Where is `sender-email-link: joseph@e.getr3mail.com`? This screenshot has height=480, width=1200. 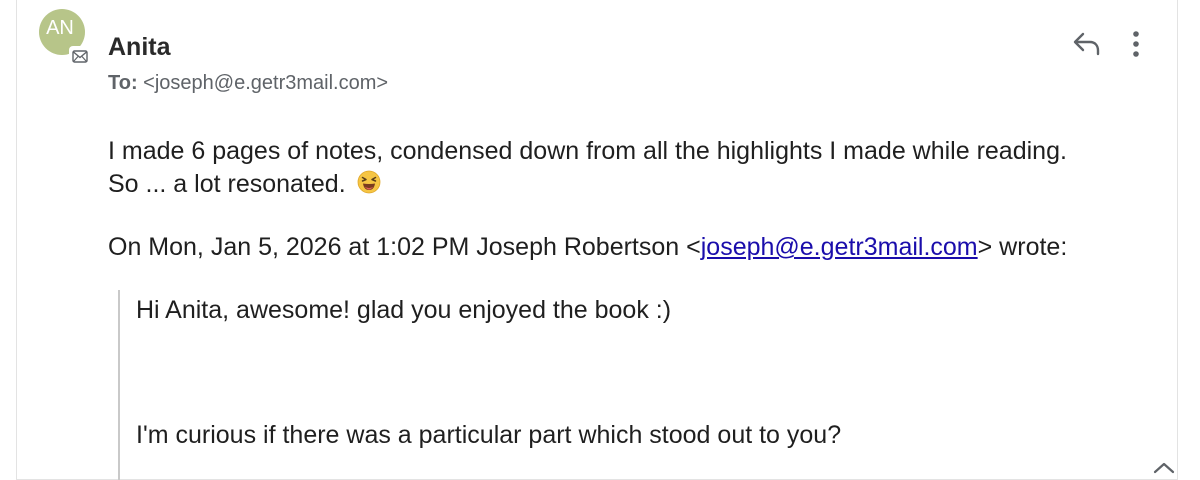
sender-email-link: joseph@e.getr3mail.com is located at coordinates (839, 247).